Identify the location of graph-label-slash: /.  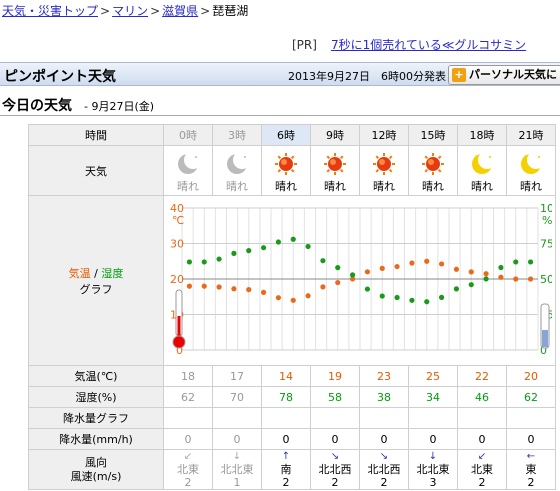
(96, 273).